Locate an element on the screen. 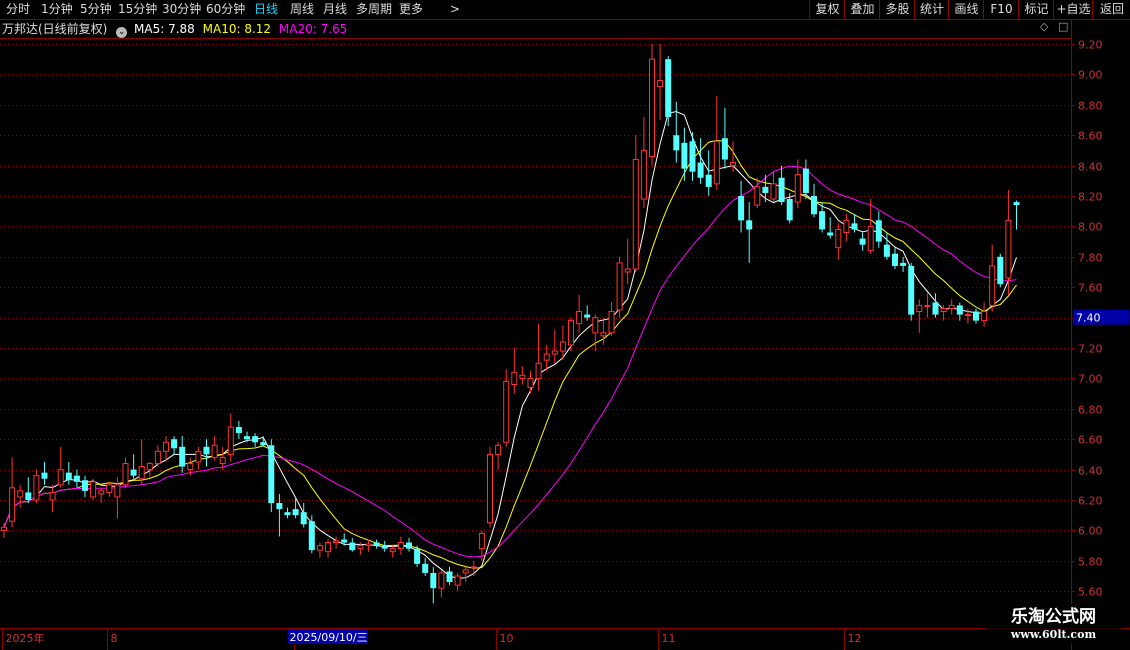 Image resolution: width=1130 pixels, height=650 pixels. toolbar-button-0: 复权 is located at coordinates (827, 9).